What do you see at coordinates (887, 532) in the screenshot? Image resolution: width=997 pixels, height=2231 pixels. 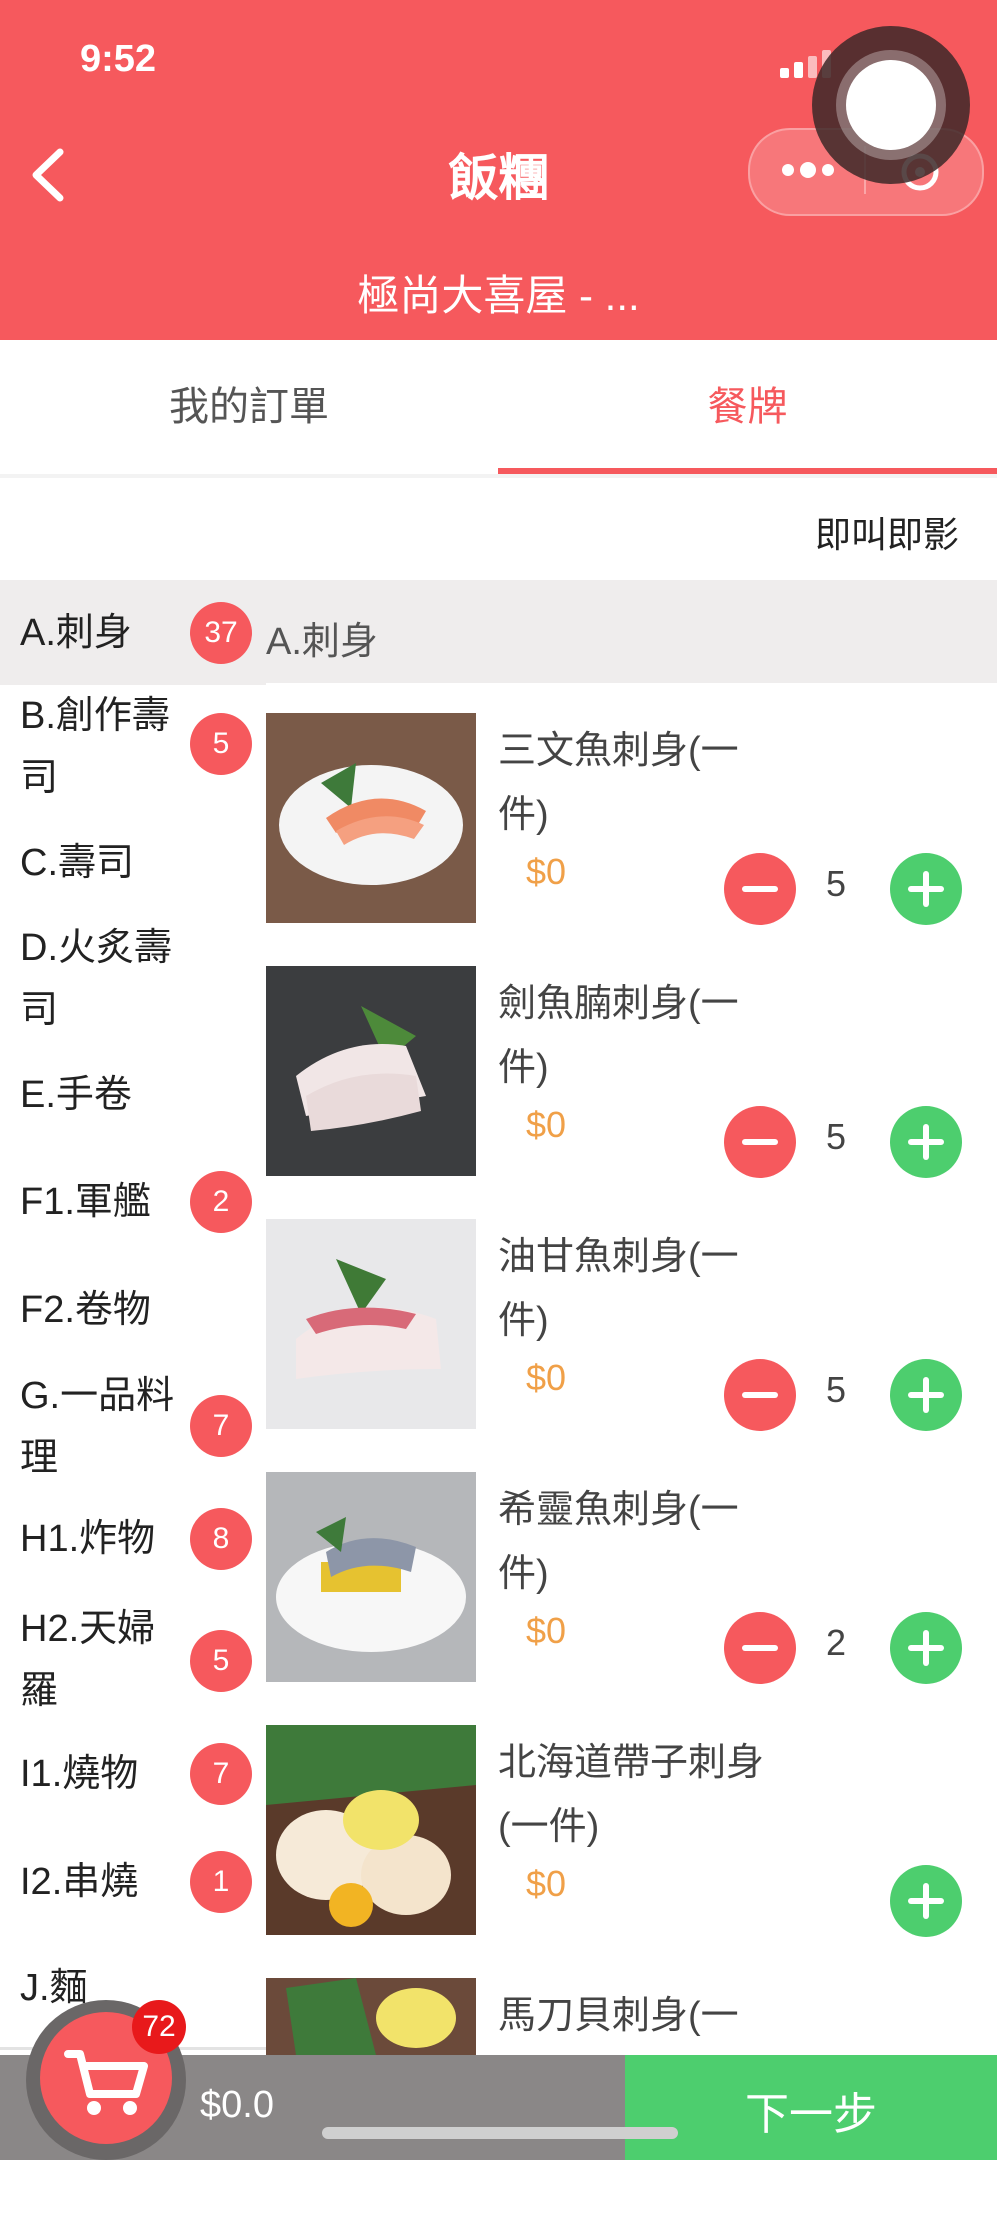 I see `instant-order-label: 即叫即影` at bounding box center [887, 532].